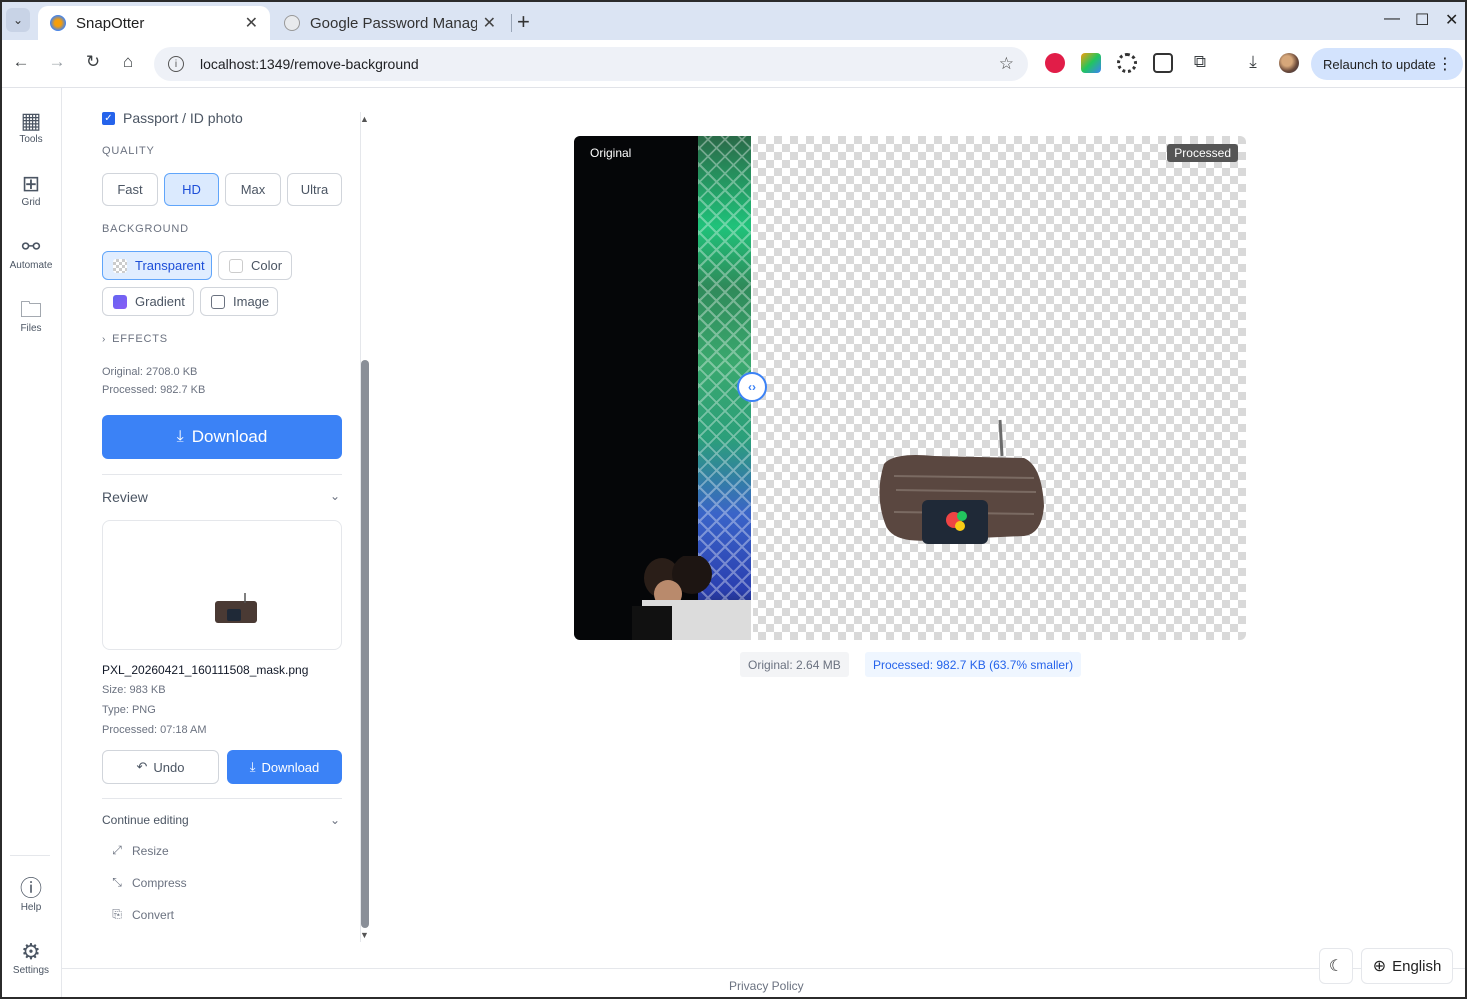  I want to click on tab-title: Google Password Manag, so click(393, 23).